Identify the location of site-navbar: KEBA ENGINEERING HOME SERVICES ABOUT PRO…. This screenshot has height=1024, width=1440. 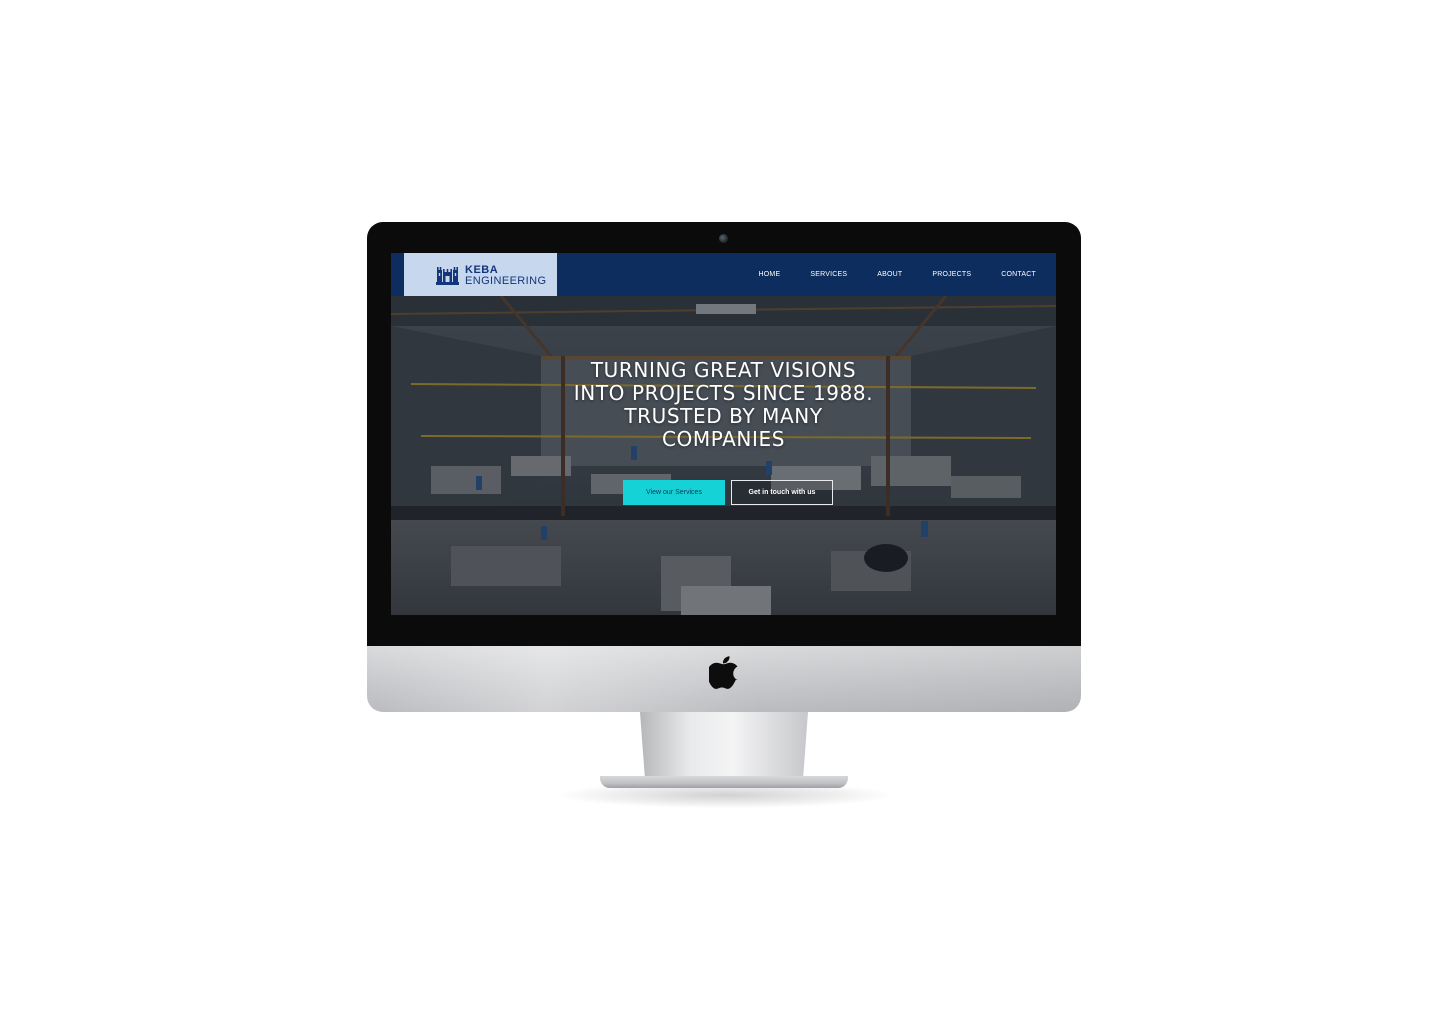
(723, 274).